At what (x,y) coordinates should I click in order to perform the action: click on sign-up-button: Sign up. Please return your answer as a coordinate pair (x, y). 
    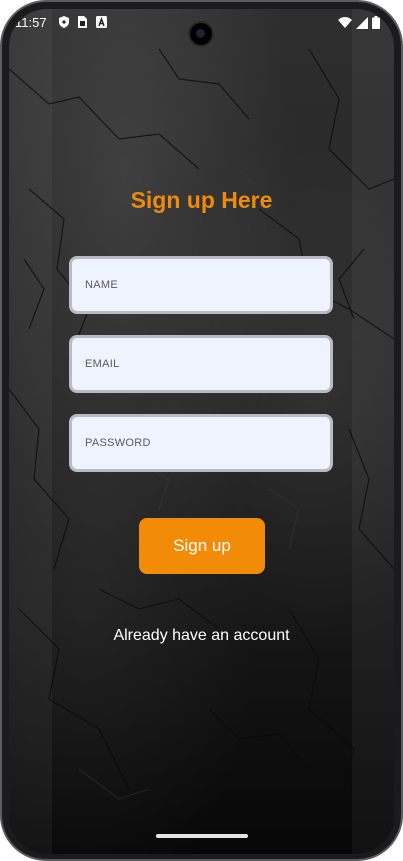
    Looking at the image, I should click on (202, 546).